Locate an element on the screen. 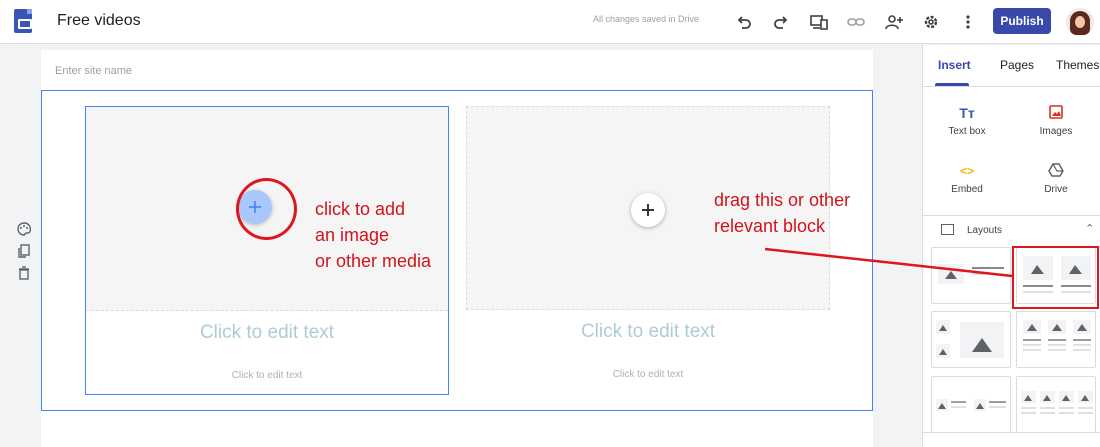 The width and height of the screenshot is (1100, 447). settings-gear-icon is located at coordinates (931, 22).